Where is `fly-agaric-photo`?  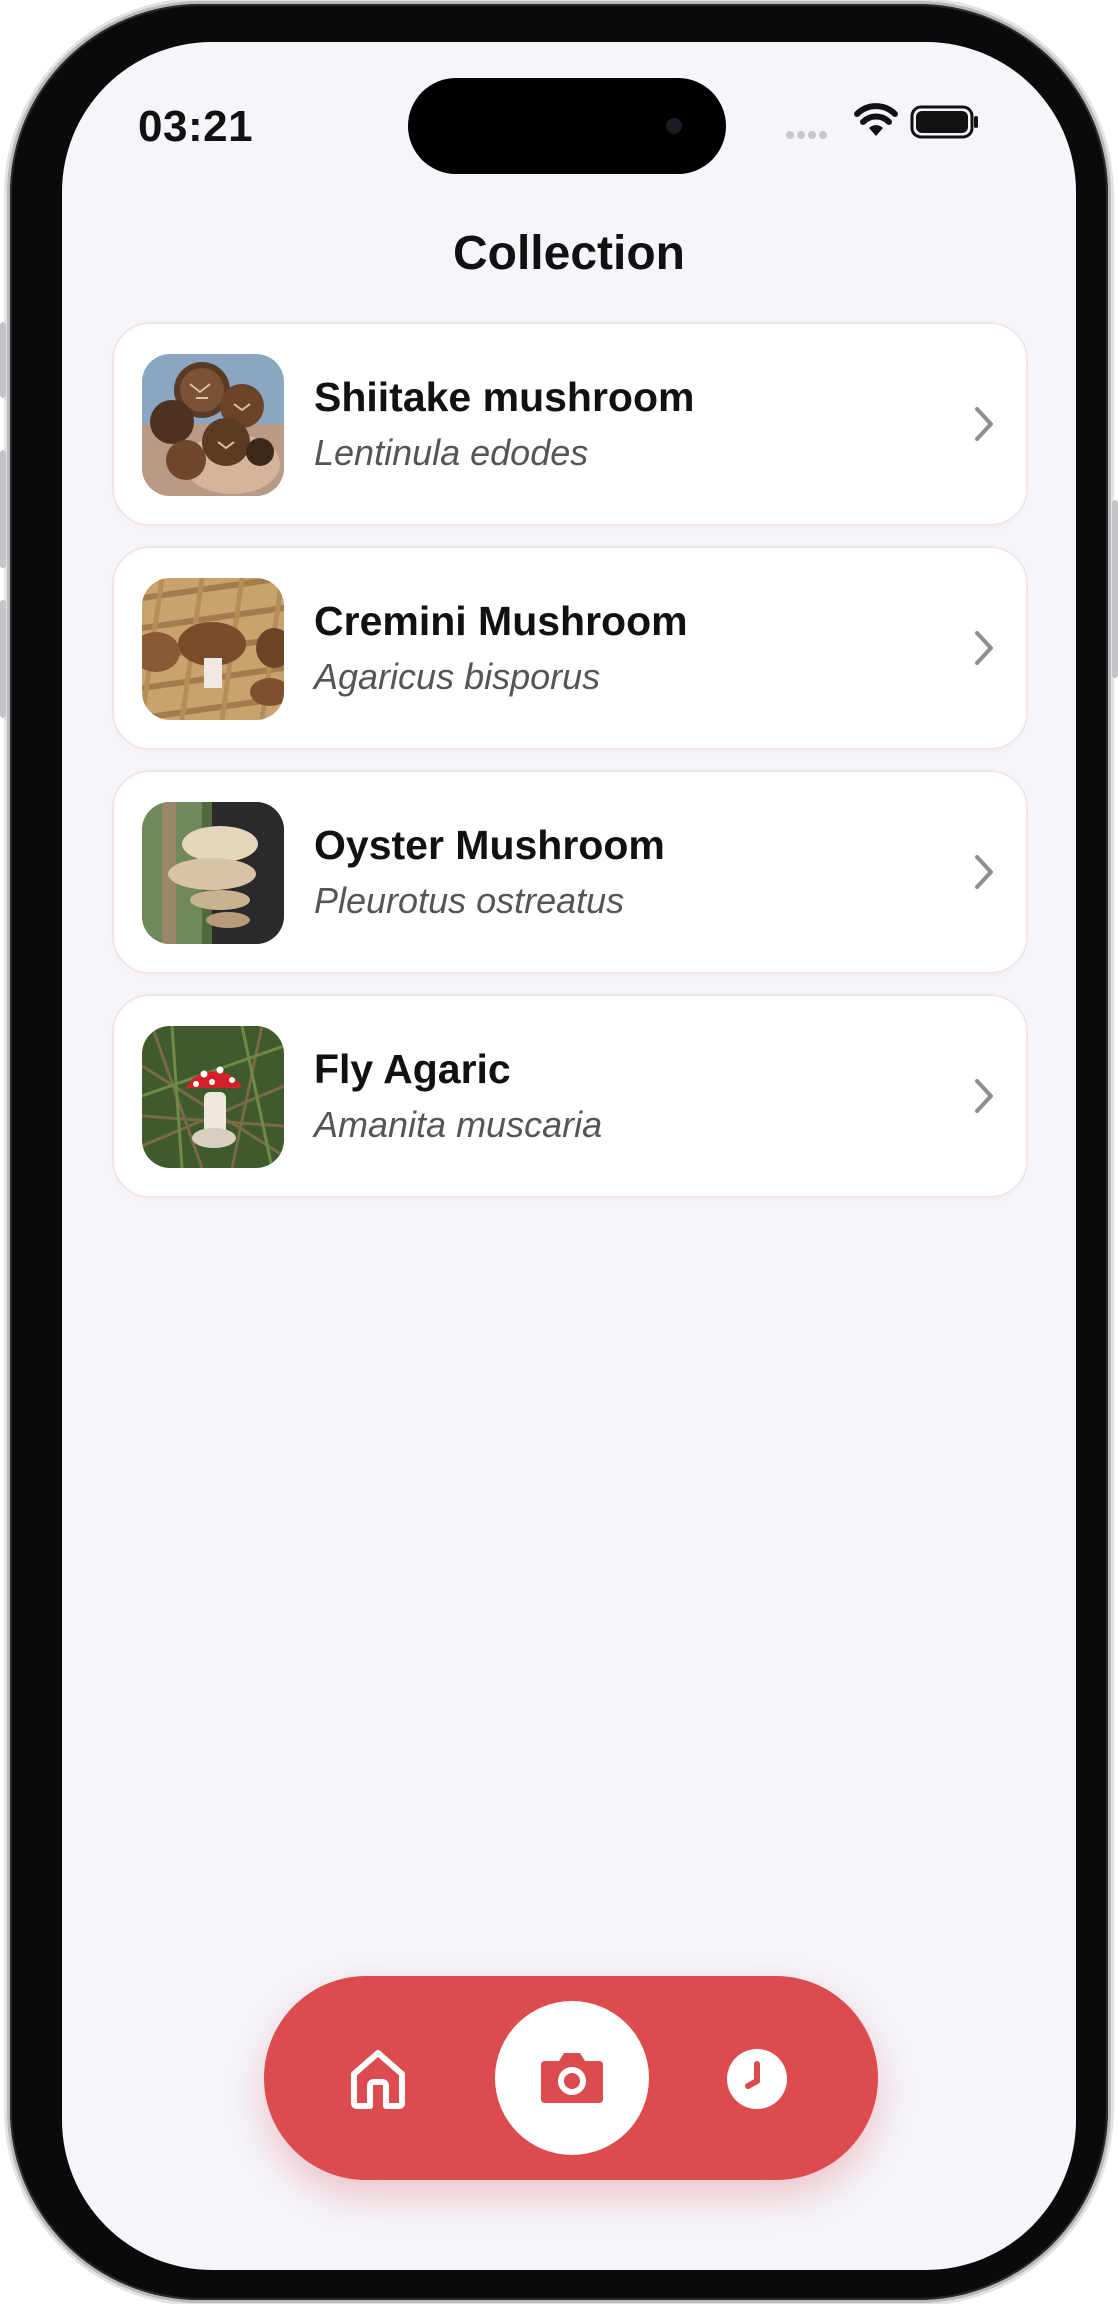 fly-agaric-photo is located at coordinates (213, 1097).